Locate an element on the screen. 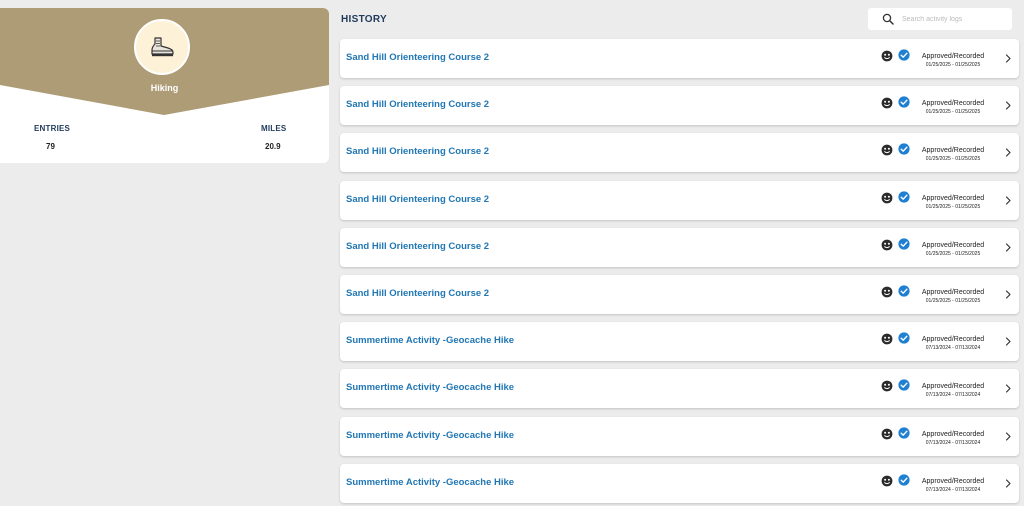 This screenshot has width=1024, height=506. miles-label: MILES is located at coordinates (274, 128).